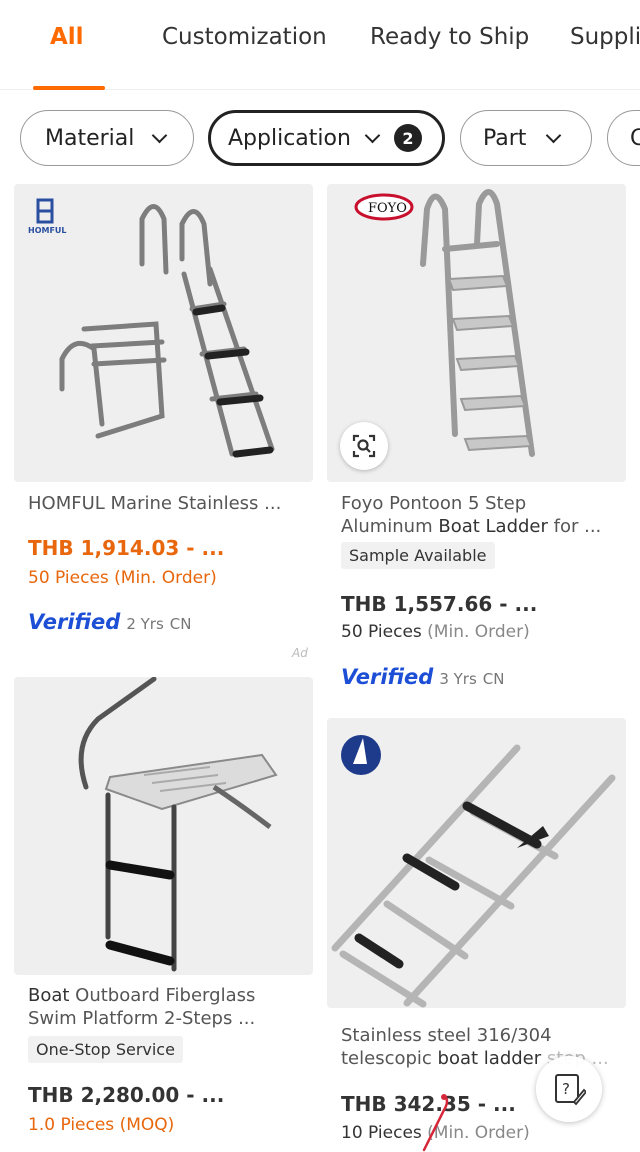 The image size is (640, 1152). I want to click on filter-label: Application, so click(289, 138).